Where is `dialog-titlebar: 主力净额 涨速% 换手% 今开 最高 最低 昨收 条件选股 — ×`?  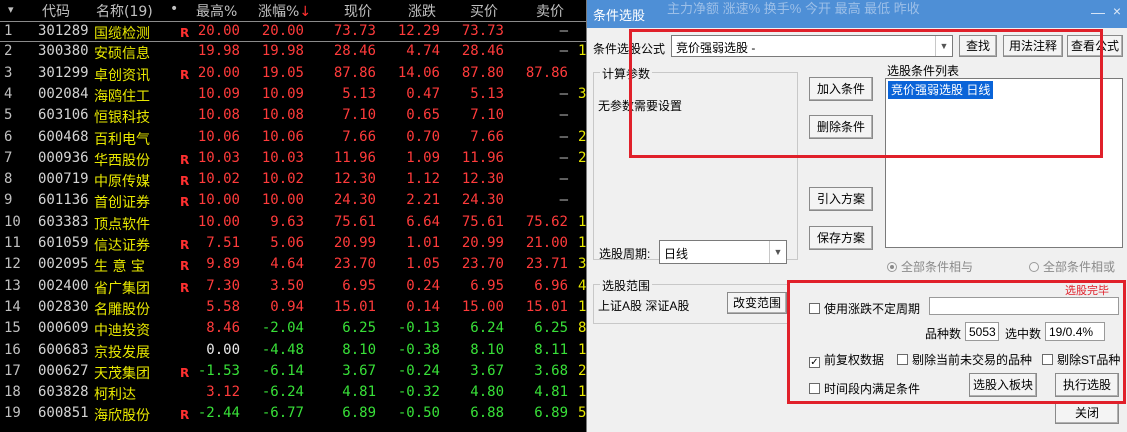
dialog-titlebar: 主力净额 涨速% 换手% 今开 最高 最低 昨收 条件选股 — × is located at coordinates (857, 14).